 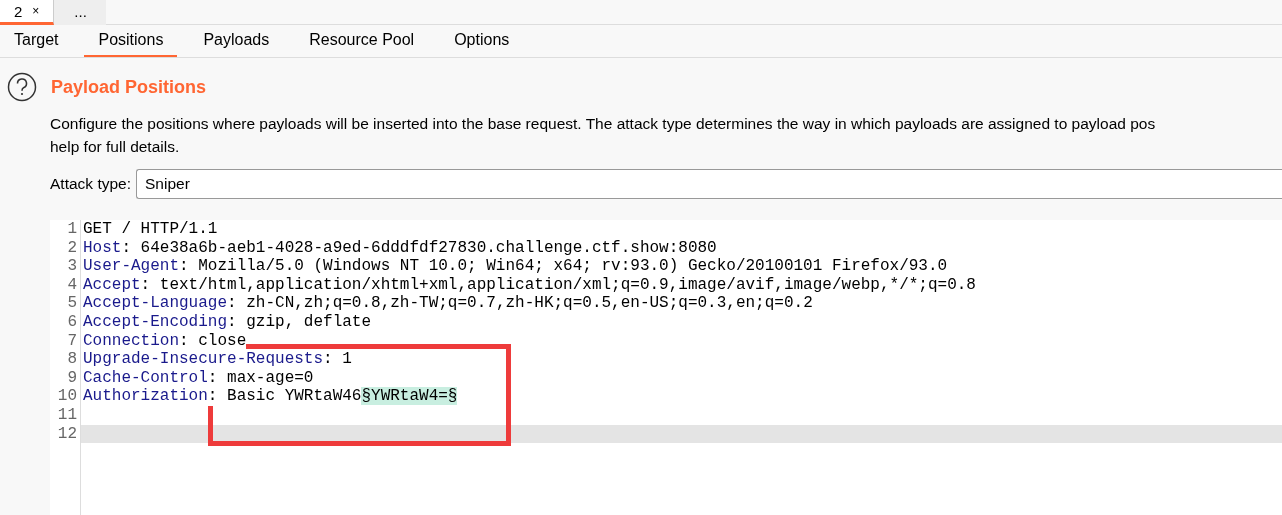 What do you see at coordinates (603, 124) in the screenshot?
I see `description-text: Configure the positions where payloads will be inserted into the base request. The attack type determines the way in which payloads are assigned to payload pos` at bounding box center [603, 124].